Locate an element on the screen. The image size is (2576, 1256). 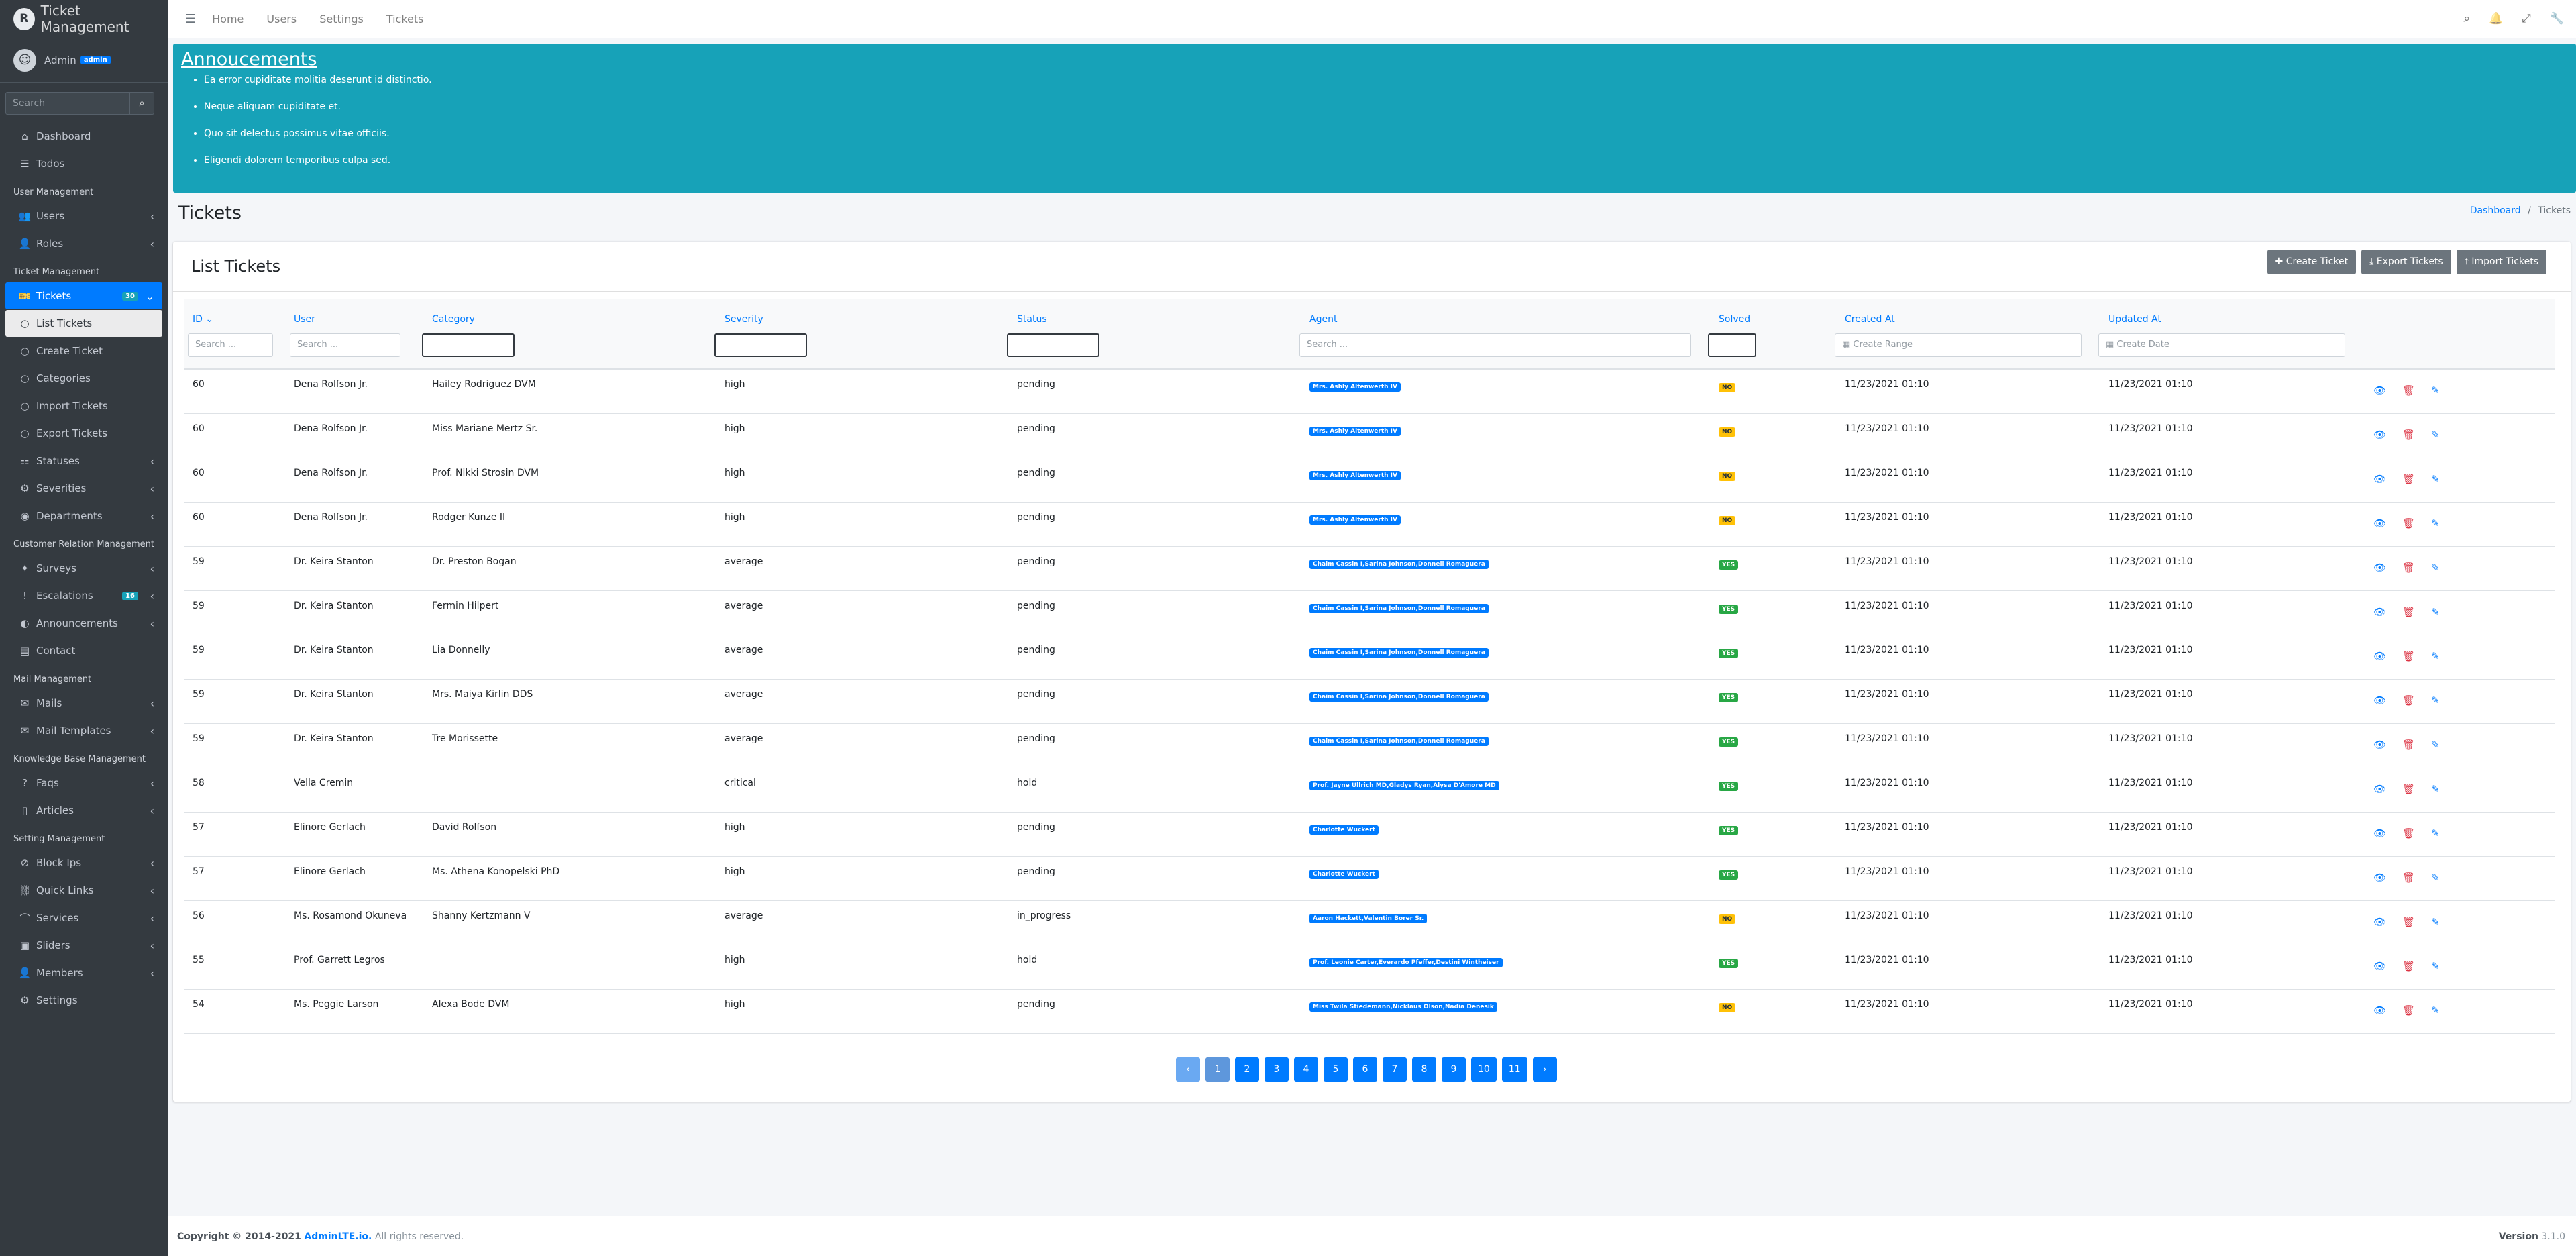
hamburger-menu-icon: ☰ is located at coordinates (190, 19).